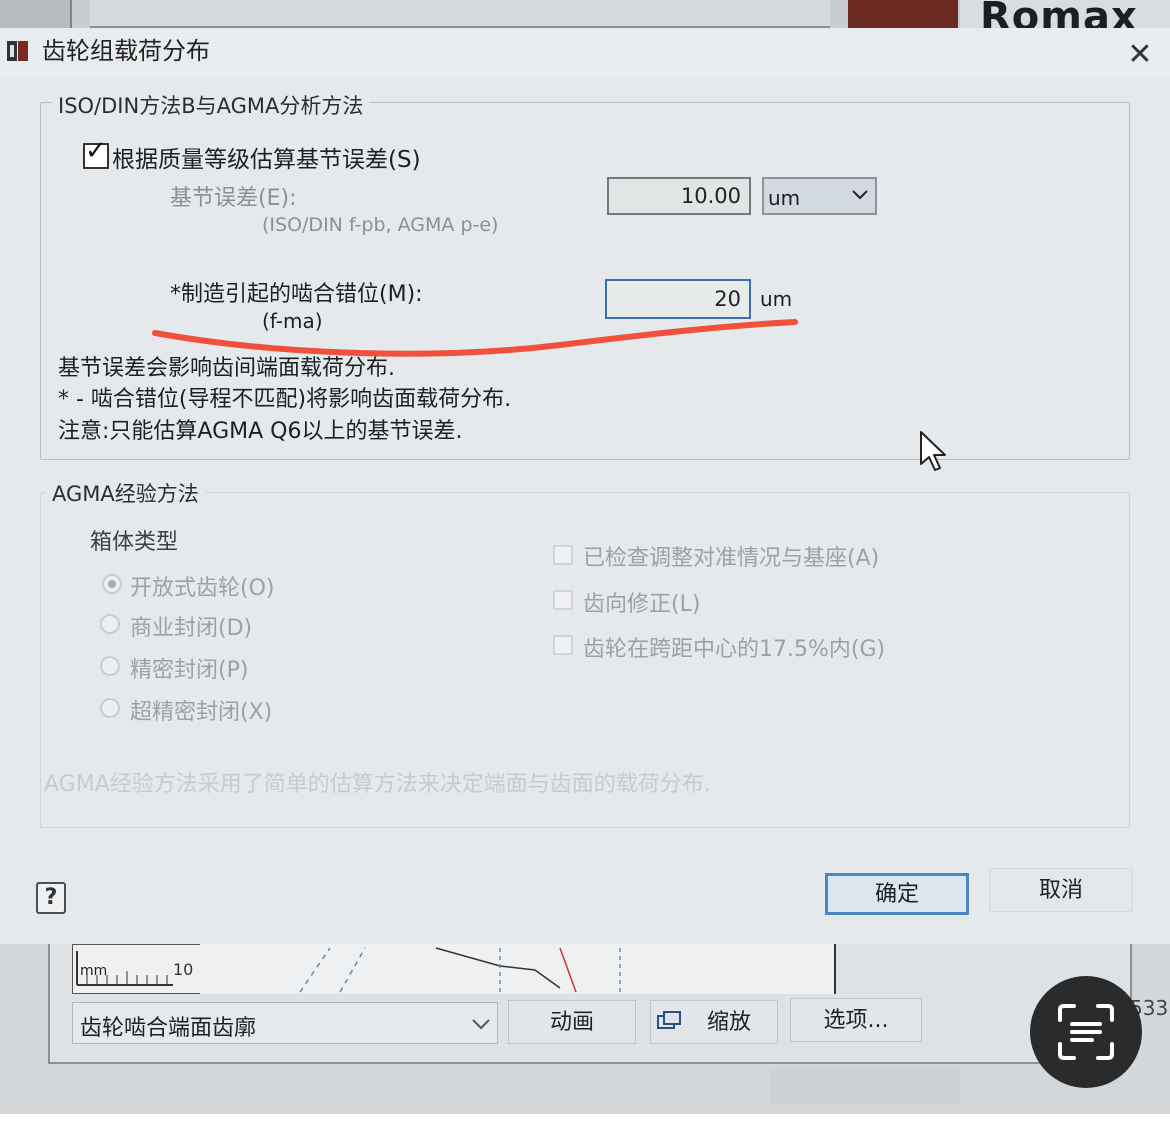 The image size is (1170, 1145). I want to click on housing-open-label: 开放式齿轮(O), so click(202, 588).